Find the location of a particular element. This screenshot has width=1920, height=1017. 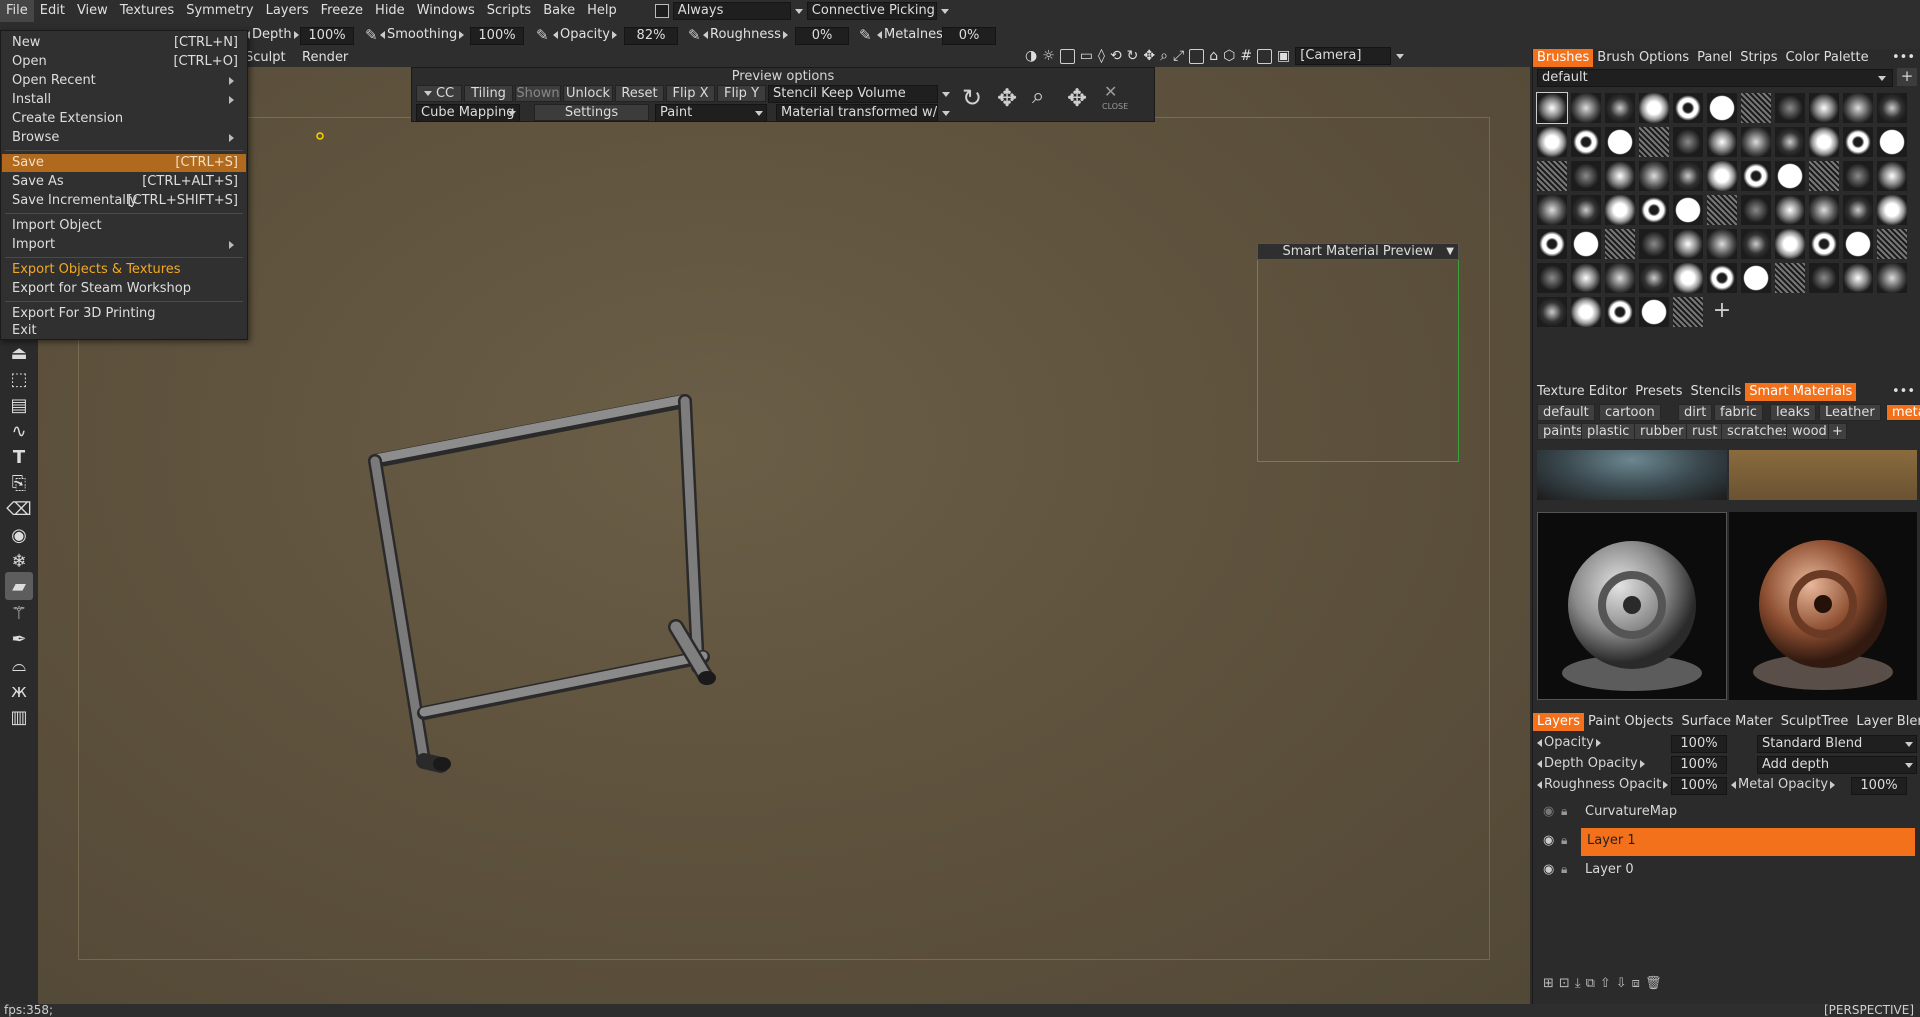

drop-icon: ◊ is located at coordinates (1101, 56).